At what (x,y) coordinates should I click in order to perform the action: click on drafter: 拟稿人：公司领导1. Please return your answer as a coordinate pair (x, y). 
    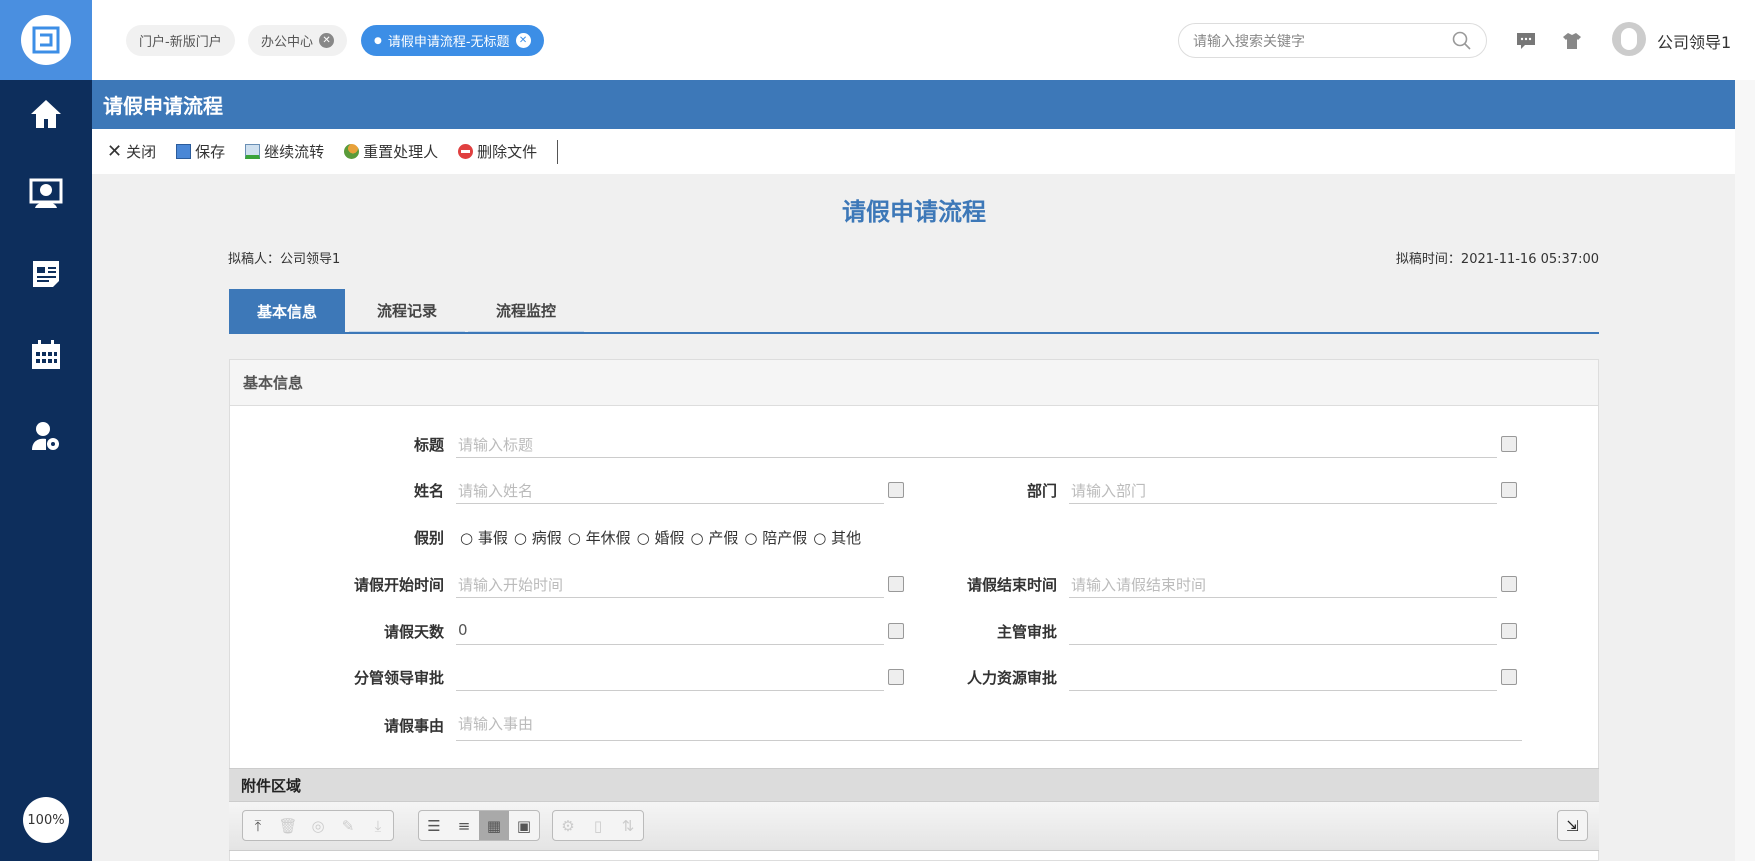
    Looking at the image, I should click on (284, 259).